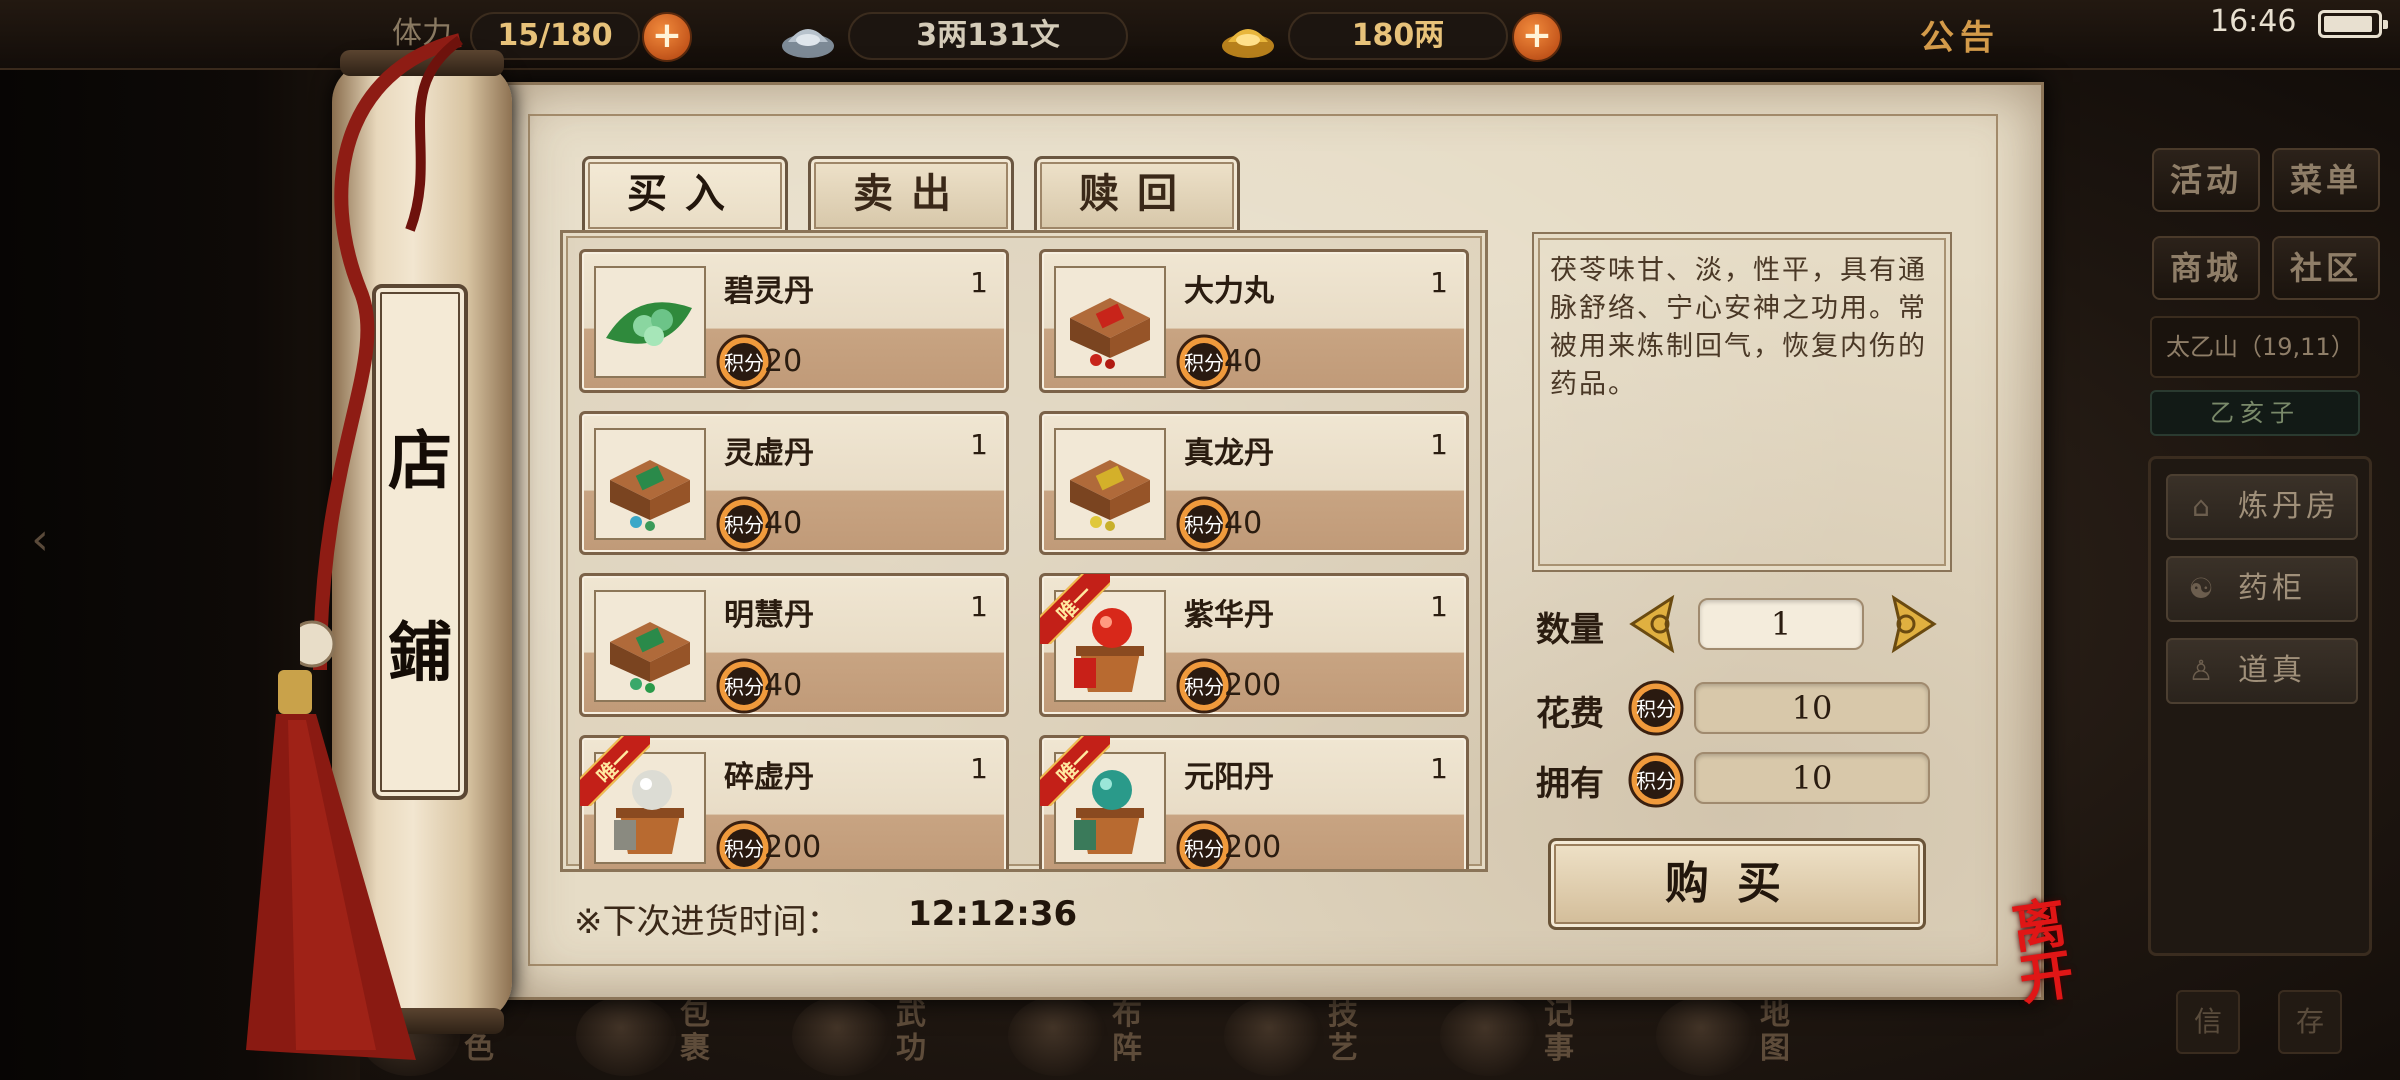  What do you see at coordinates (1110, 322) in the screenshot?
I see `red-pill-box-icon` at bounding box center [1110, 322].